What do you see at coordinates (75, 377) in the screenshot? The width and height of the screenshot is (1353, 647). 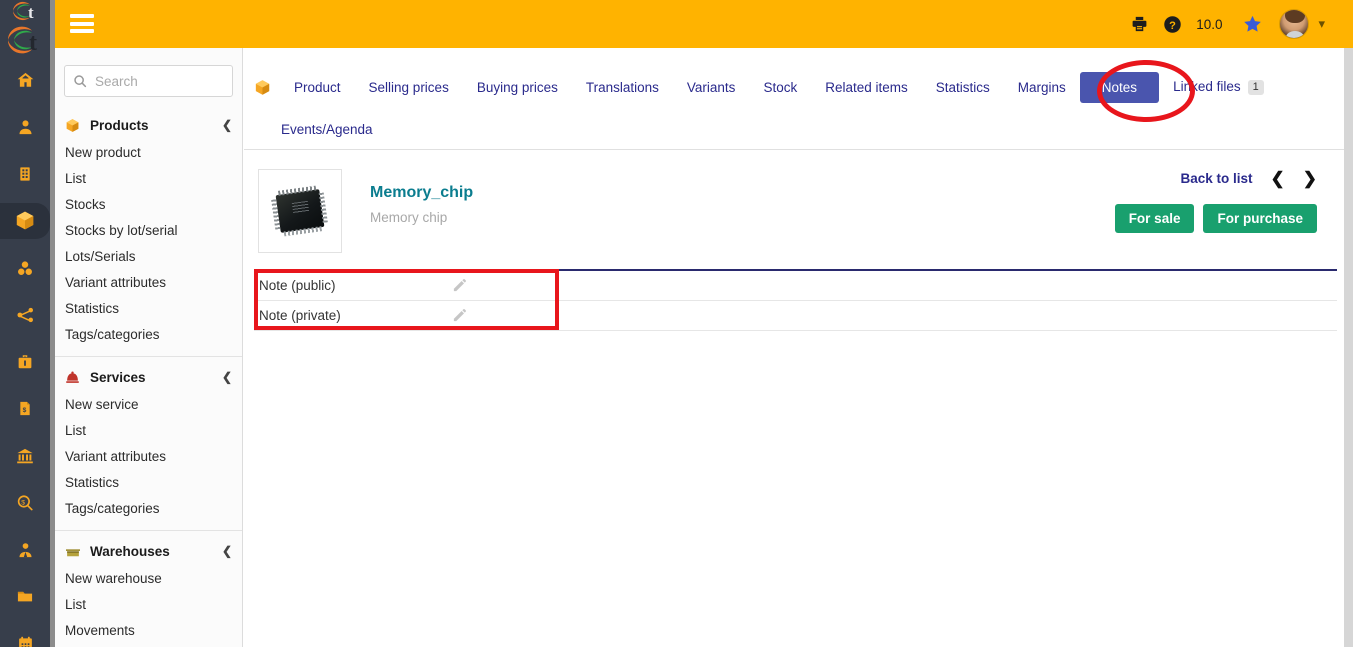 I see `service-bell-icon` at bounding box center [75, 377].